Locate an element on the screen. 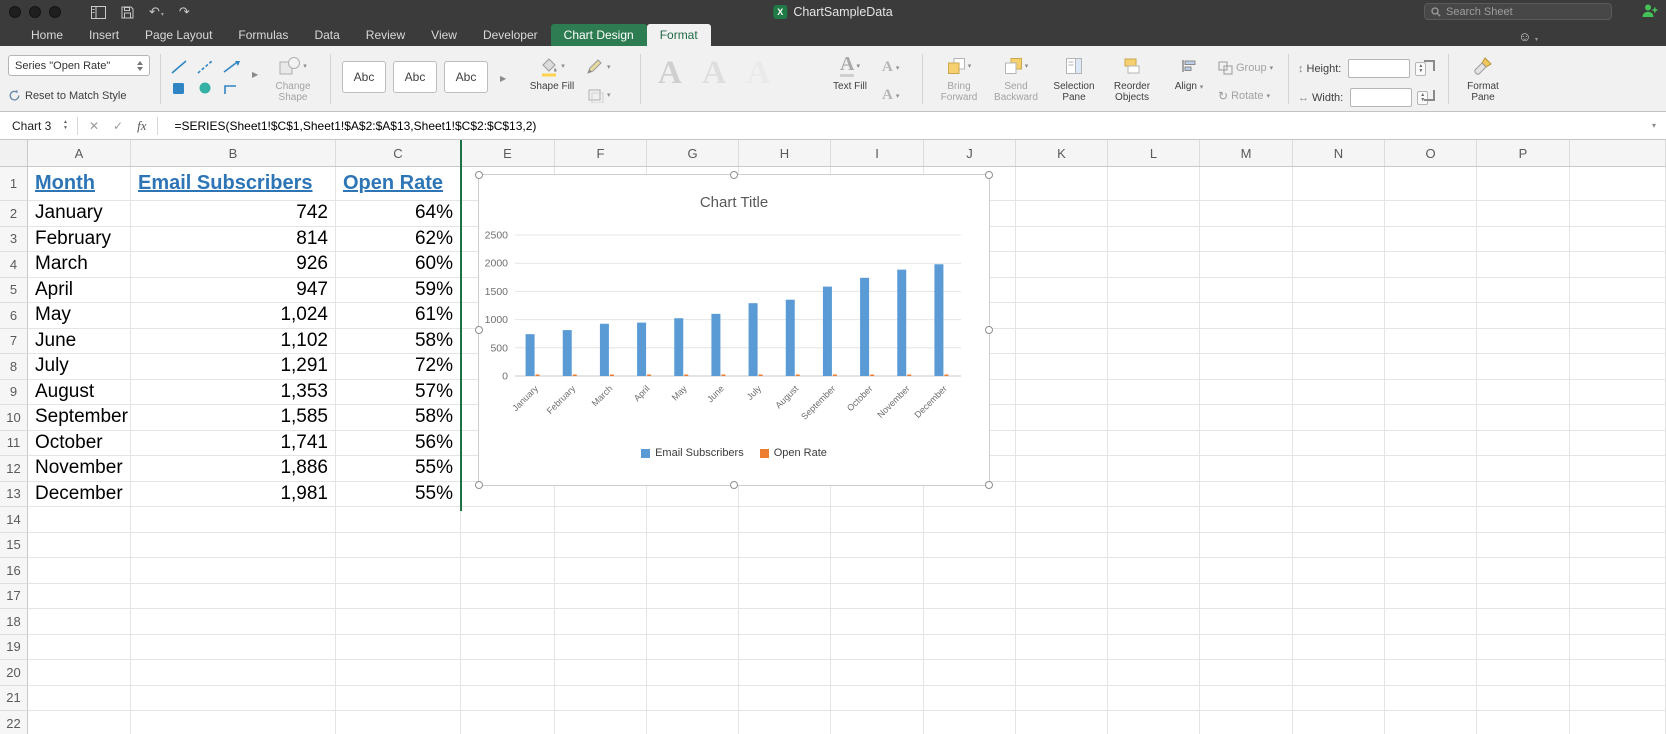 The height and width of the screenshot is (734, 1666). cell-C12: 55% is located at coordinates (398, 469).